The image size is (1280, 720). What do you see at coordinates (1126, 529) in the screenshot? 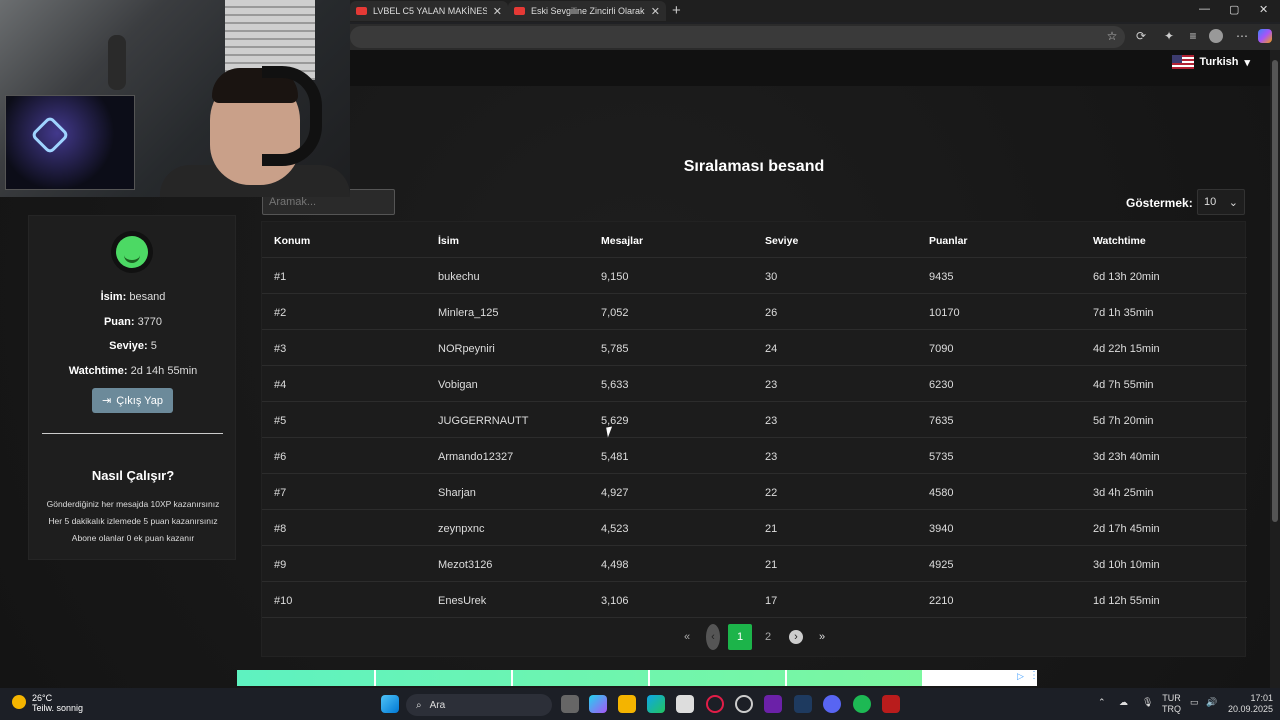
I see `table-cell: 2d 17h 45min` at bounding box center [1126, 529].